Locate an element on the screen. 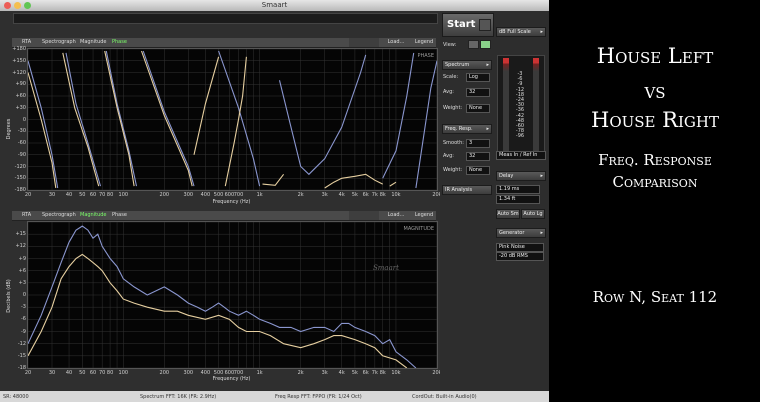 This screenshot has width=760, height=402. magnitude-ytick: 0 is located at coordinates (24, 295).